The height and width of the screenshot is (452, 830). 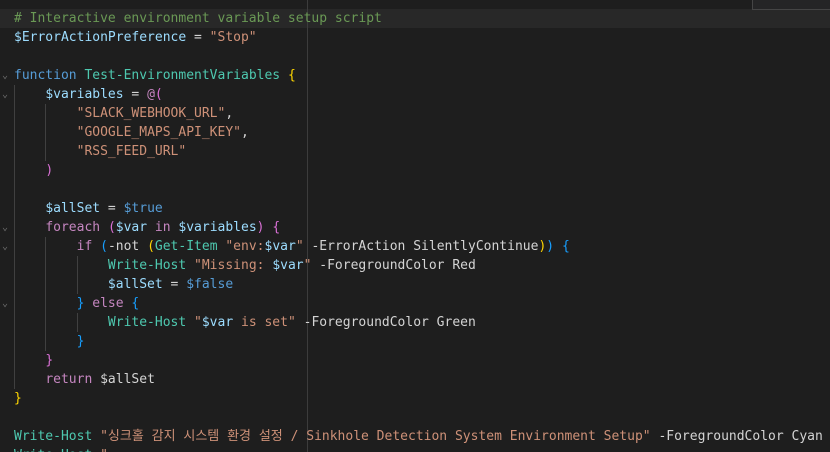 I want to click on code-token: is set", so click(x=264, y=322).